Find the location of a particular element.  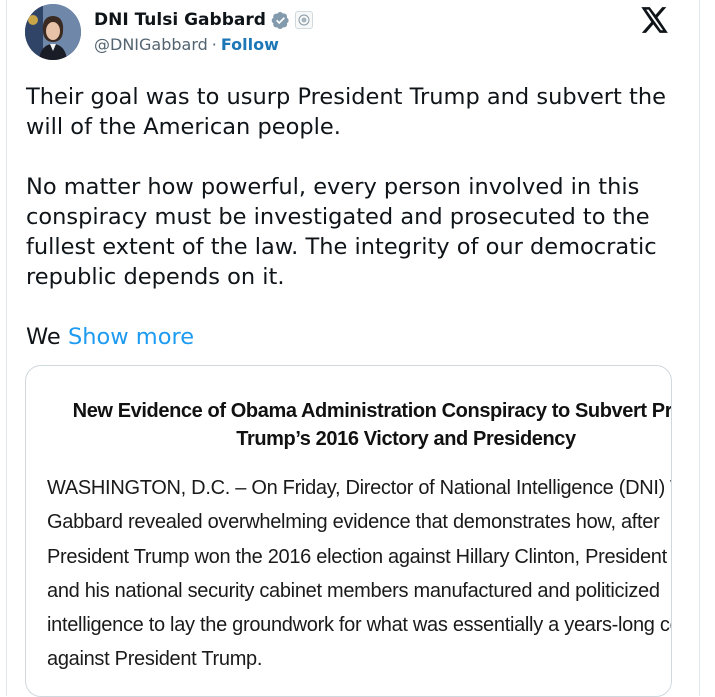

truncated-text: We is located at coordinates (43, 337).